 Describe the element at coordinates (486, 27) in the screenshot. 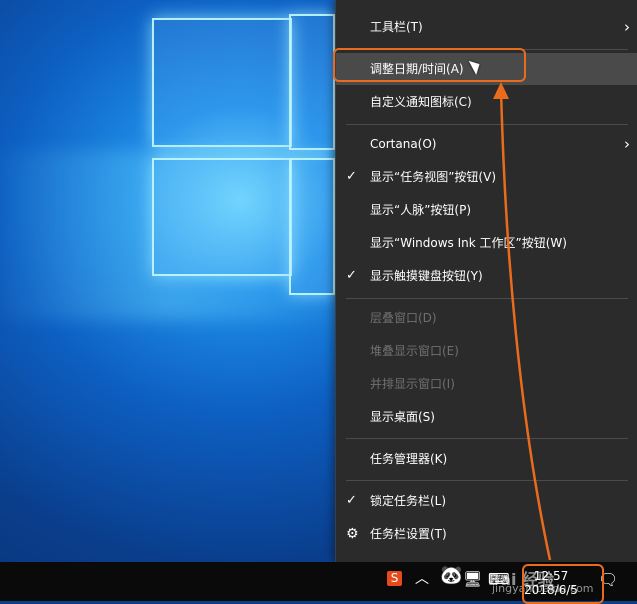

I see `menu-item-toolbars: 工具栏(T) ›` at that location.